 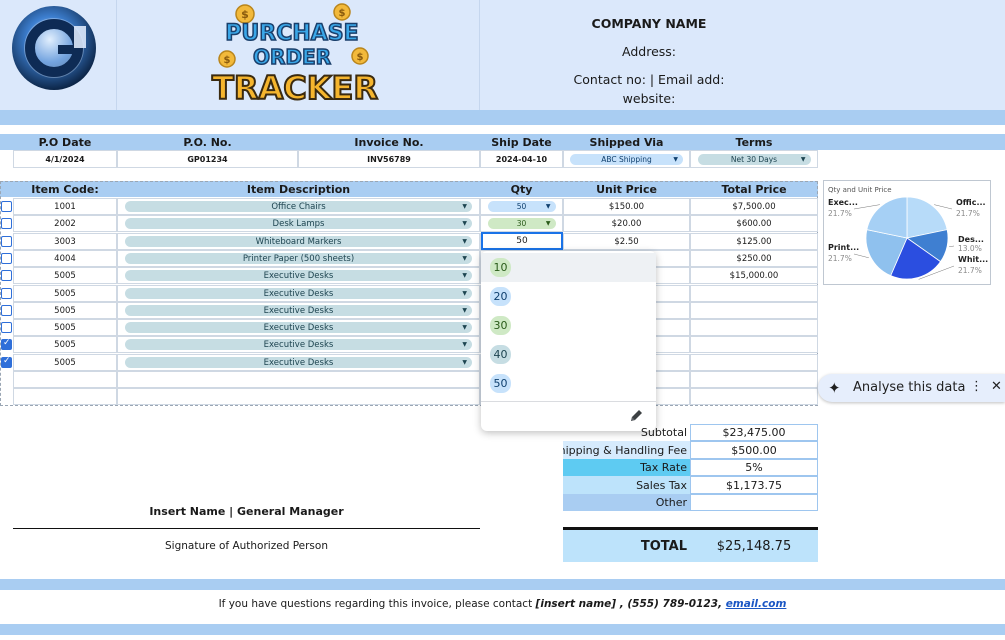 What do you see at coordinates (754, 275) in the screenshot?
I see `total-price-cell: $15,000.00` at bounding box center [754, 275].